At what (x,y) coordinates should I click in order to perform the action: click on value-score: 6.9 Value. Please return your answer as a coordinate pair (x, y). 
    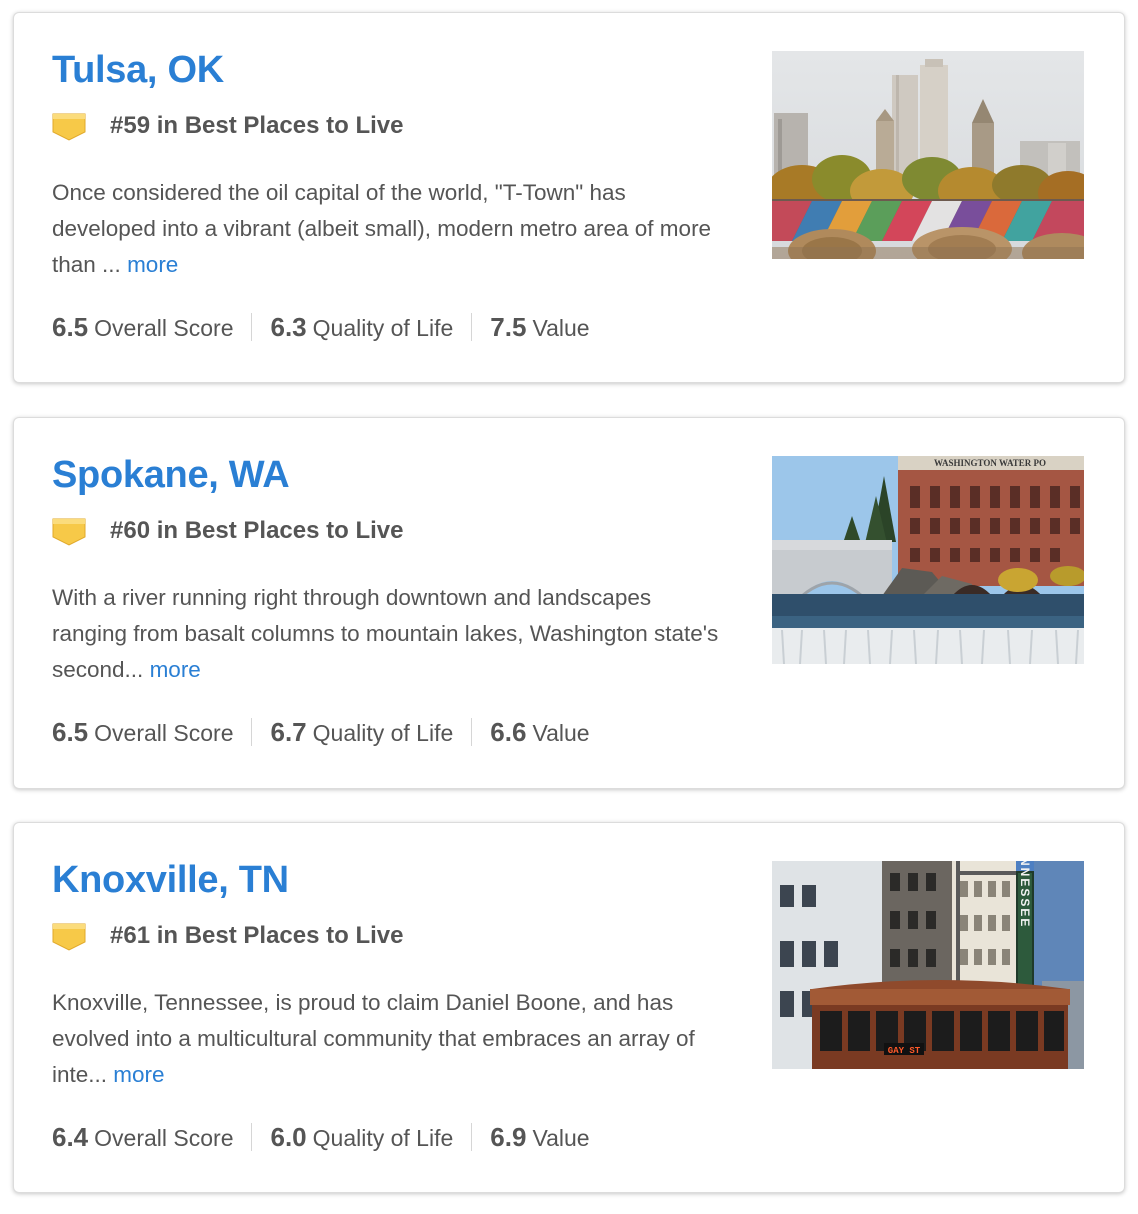
    Looking at the image, I should click on (539, 1137).